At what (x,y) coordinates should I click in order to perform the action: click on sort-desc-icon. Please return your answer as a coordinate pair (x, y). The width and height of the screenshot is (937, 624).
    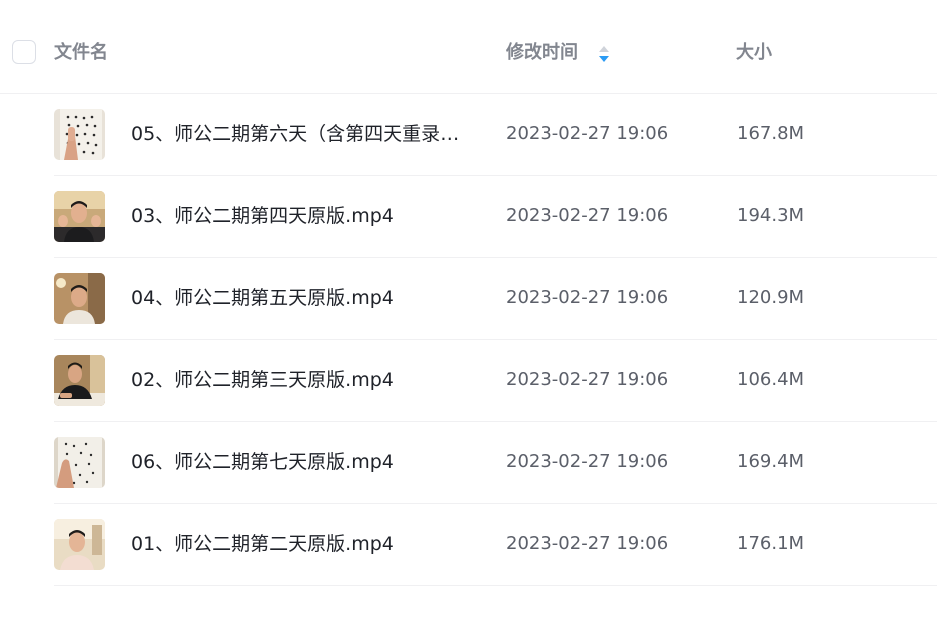
    Looking at the image, I should click on (604, 54).